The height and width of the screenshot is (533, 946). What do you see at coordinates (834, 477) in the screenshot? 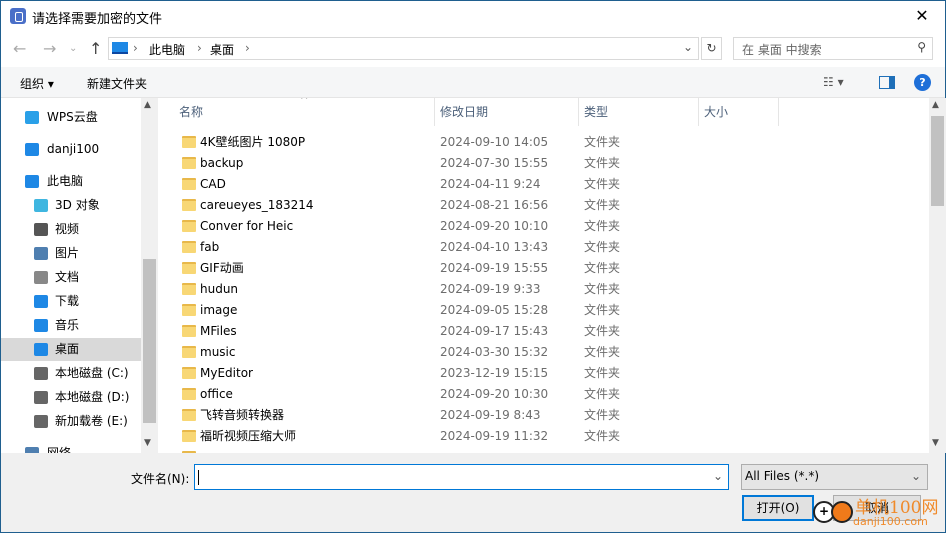
I see `file-type-select: All Files (*.*) ⌄` at bounding box center [834, 477].